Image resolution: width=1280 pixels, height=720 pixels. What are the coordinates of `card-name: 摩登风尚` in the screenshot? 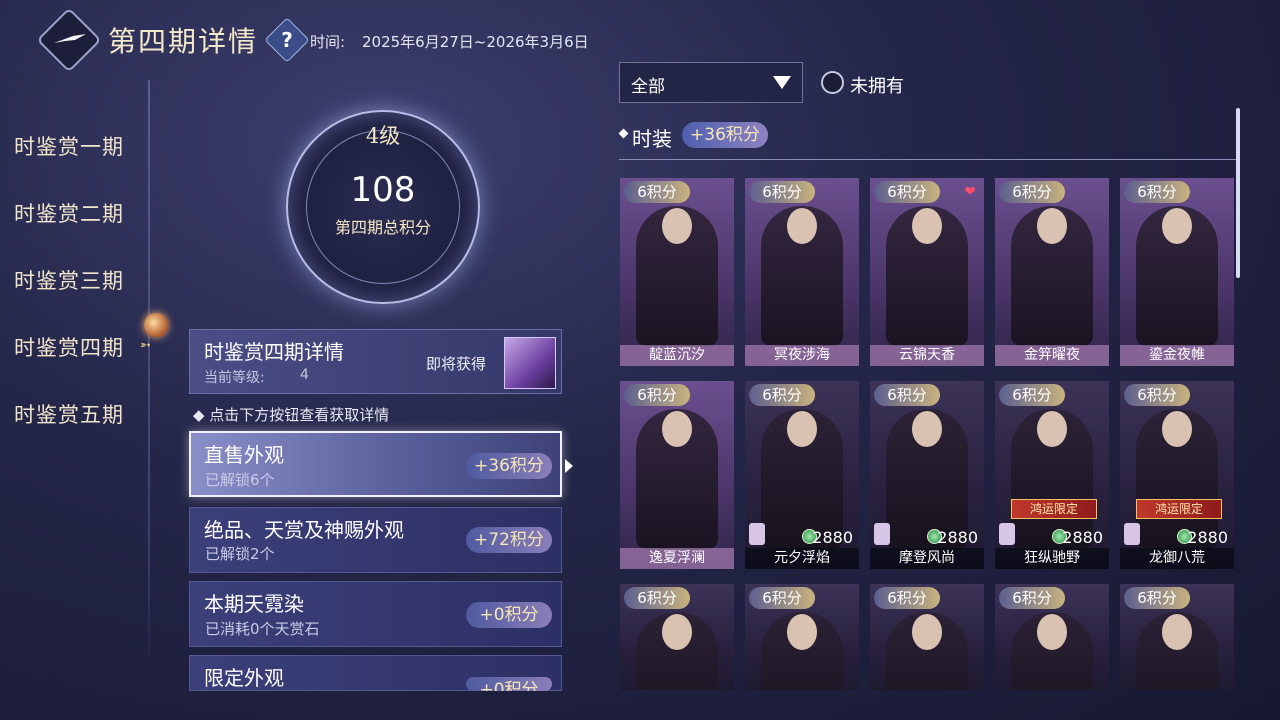 It's located at (927, 558).